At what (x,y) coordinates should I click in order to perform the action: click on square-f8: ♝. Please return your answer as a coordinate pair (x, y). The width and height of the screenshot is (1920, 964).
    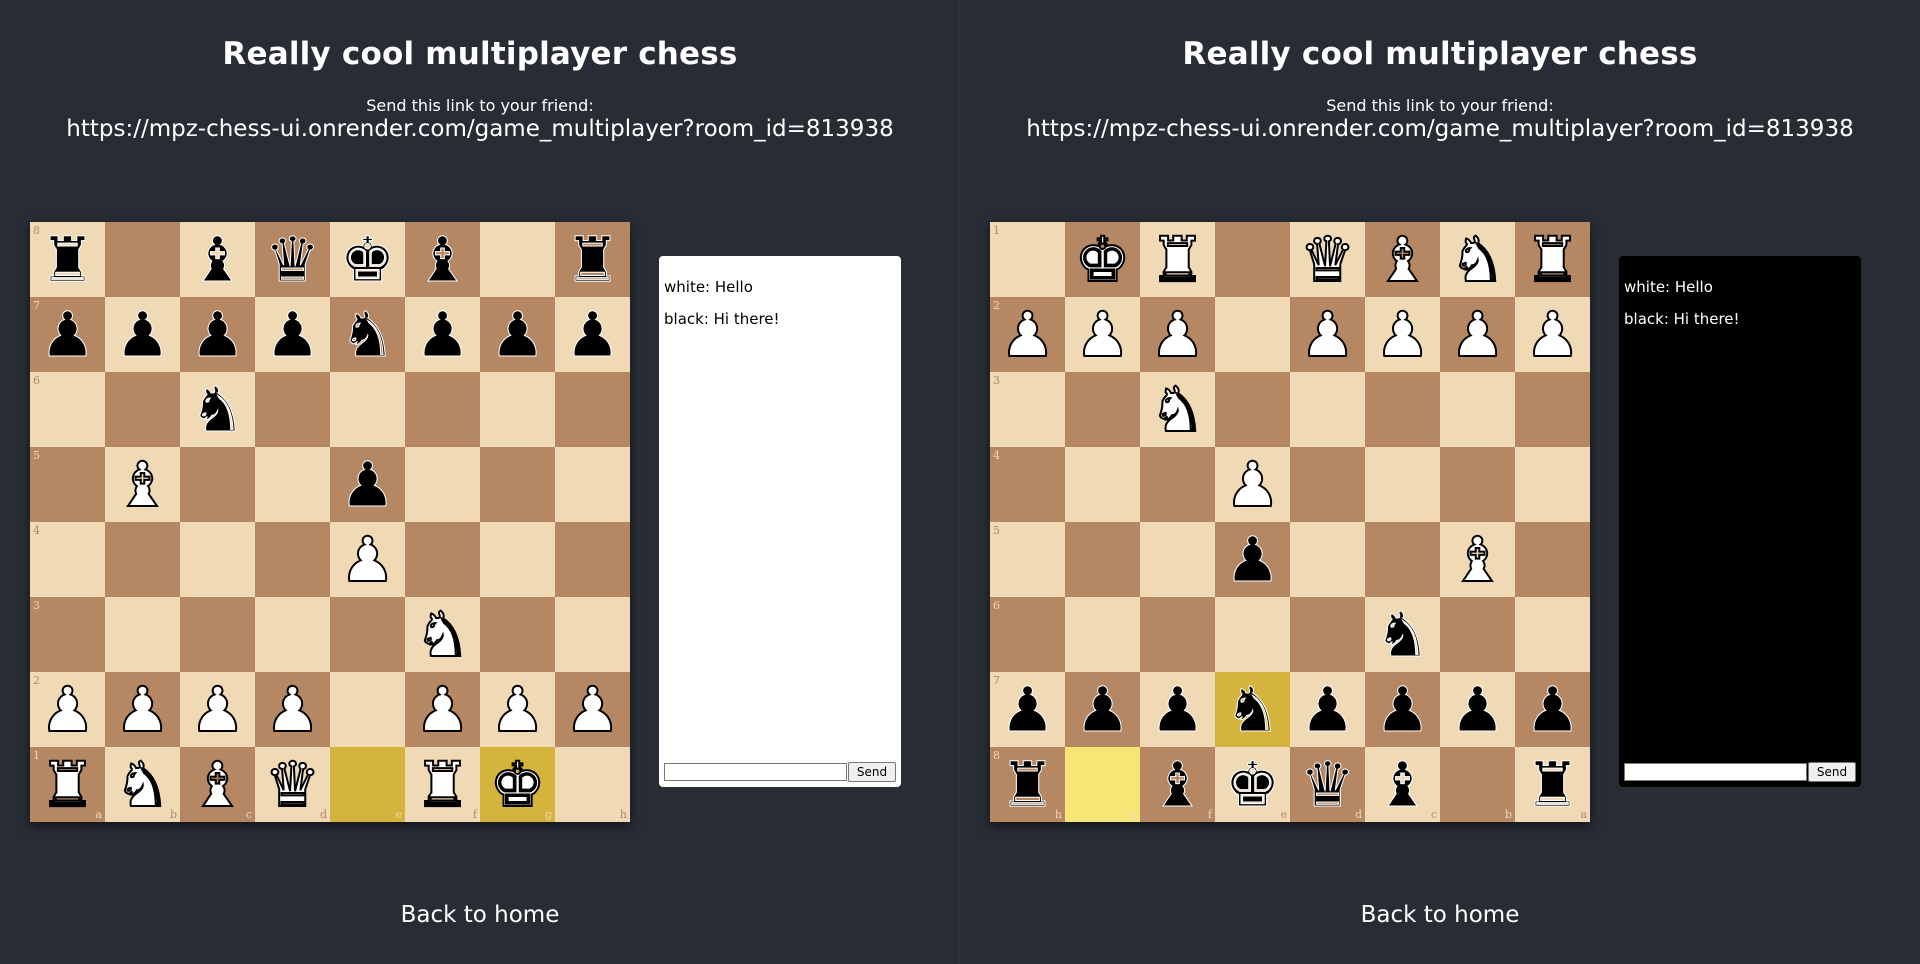
    Looking at the image, I should click on (442, 259).